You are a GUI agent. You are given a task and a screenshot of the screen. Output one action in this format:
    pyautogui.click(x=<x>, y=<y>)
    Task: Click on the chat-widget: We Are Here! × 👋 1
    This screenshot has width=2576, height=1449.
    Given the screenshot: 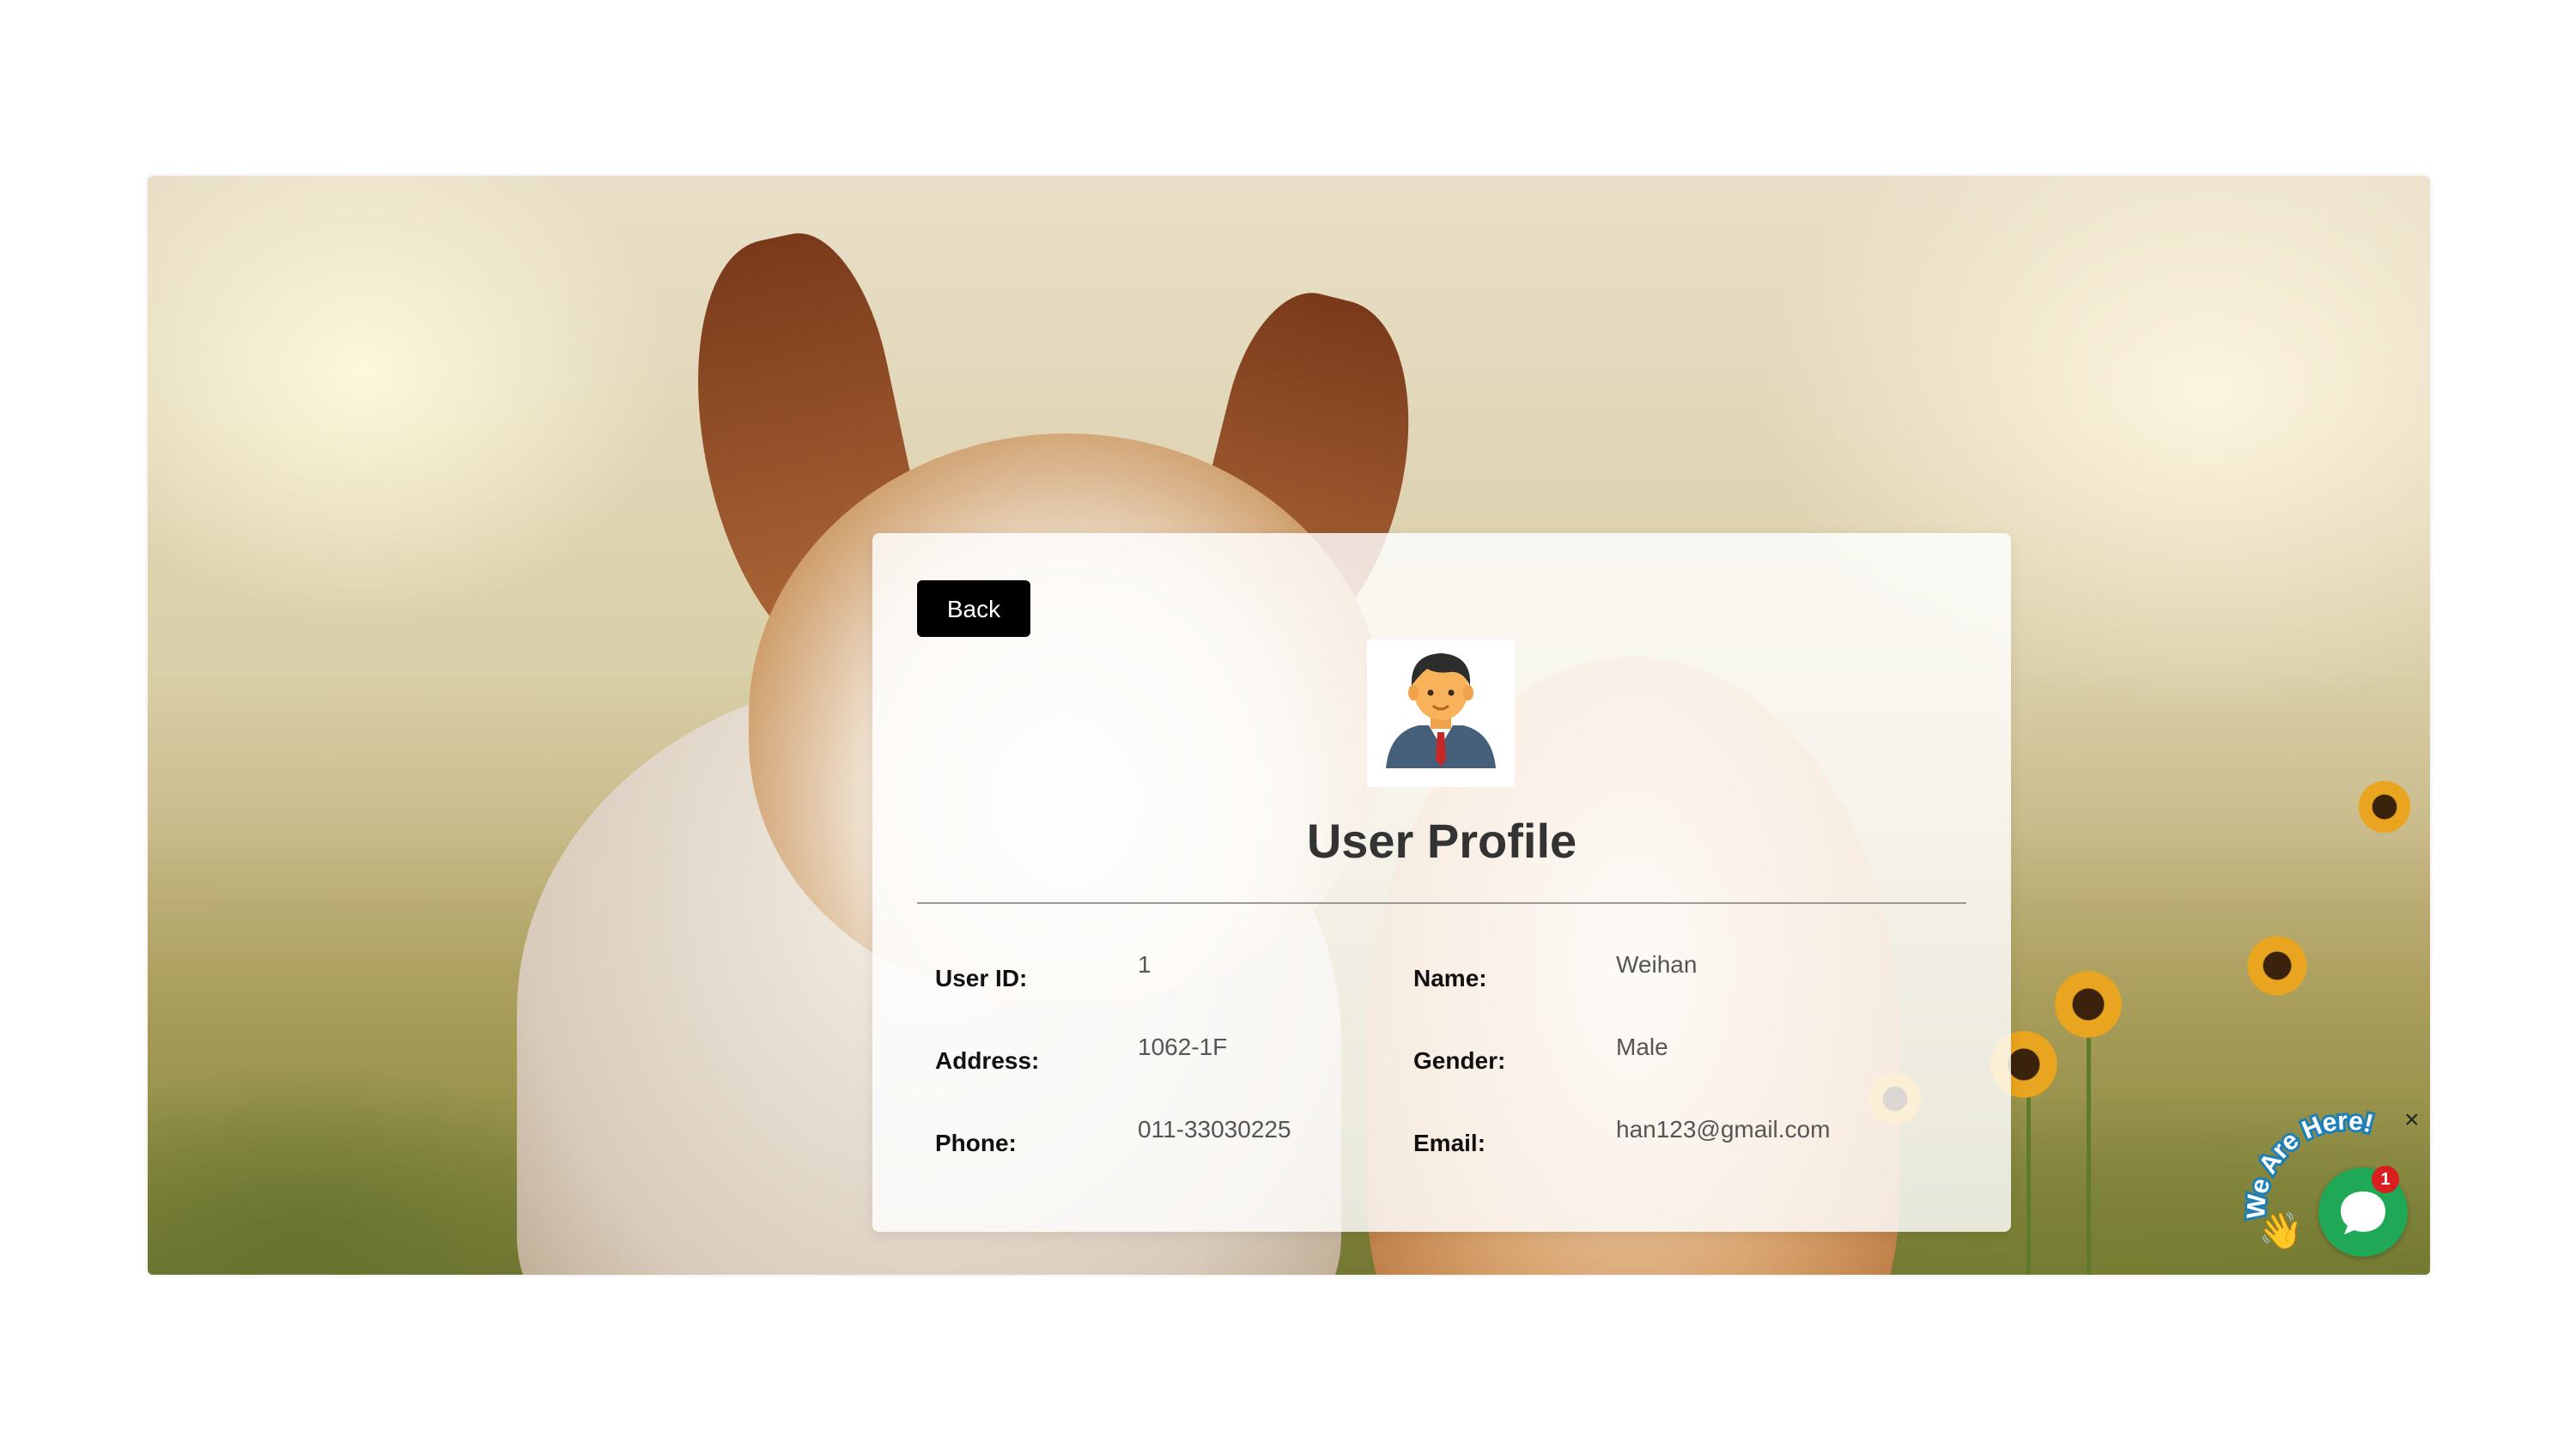 What is the action you would take?
    pyautogui.click(x=2335, y=1193)
    